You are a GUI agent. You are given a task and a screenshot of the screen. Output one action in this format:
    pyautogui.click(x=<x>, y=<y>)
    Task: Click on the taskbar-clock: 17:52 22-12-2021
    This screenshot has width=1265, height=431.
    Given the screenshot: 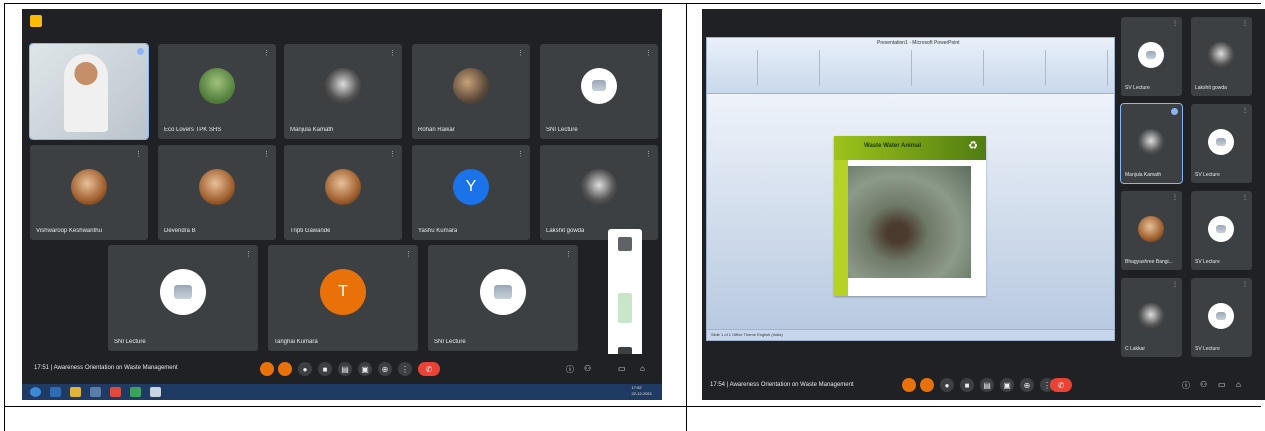 What is the action you would take?
    pyautogui.click(x=641, y=390)
    